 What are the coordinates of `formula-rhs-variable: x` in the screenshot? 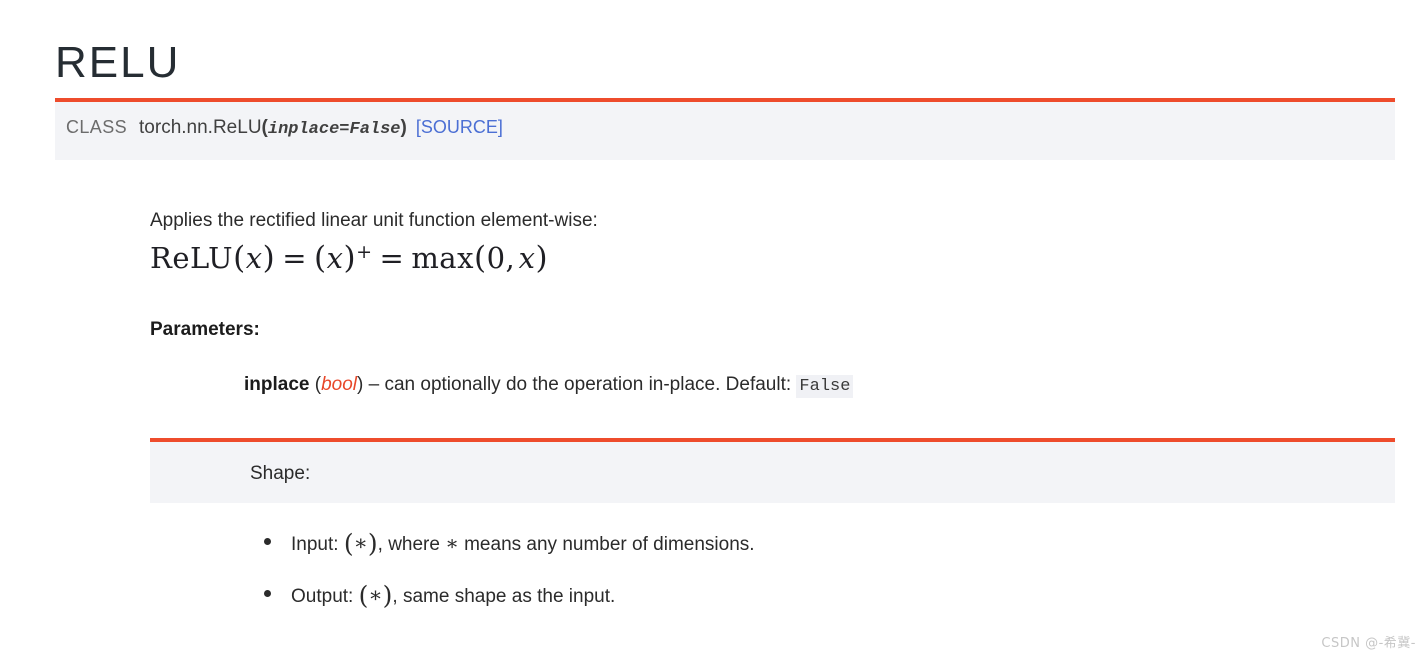 It's located at (527, 258).